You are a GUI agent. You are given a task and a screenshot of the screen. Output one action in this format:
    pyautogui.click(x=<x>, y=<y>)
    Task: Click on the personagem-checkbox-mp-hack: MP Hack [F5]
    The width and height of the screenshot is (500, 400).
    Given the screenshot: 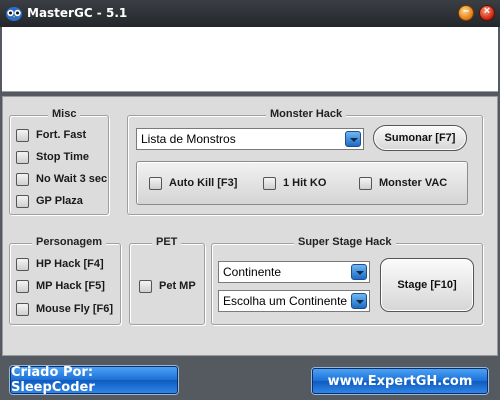 What is the action you would take?
    pyautogui.click(x=60, y=286)
    